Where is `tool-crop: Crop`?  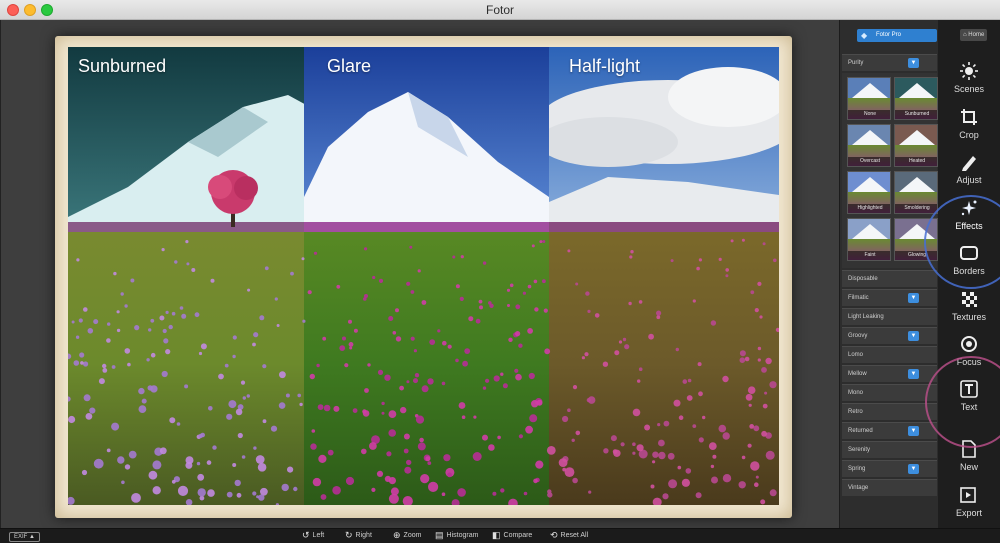
tool-crop: Crop is located at coordinates (969, 123).